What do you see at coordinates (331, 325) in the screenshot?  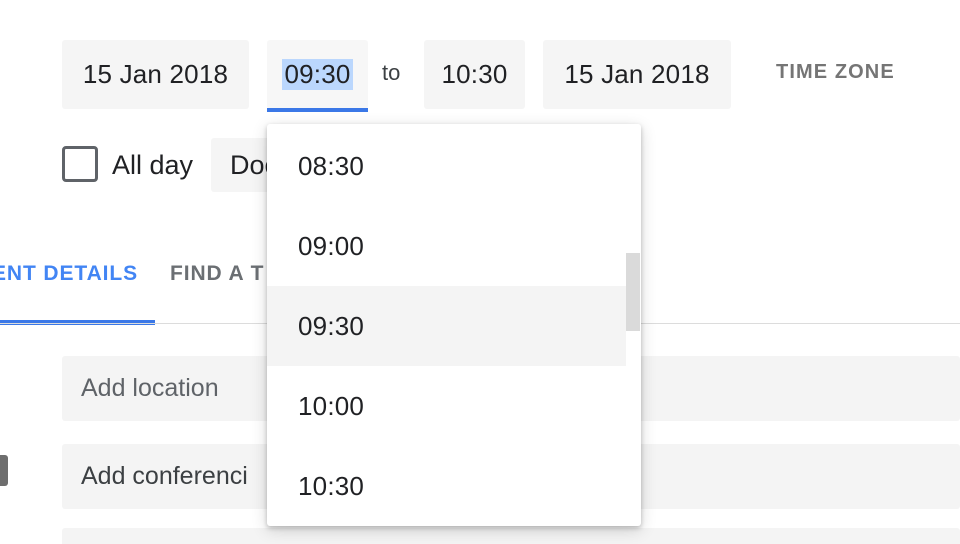 I see `time-option-label: 09:30` at bounding box center [331, 325].